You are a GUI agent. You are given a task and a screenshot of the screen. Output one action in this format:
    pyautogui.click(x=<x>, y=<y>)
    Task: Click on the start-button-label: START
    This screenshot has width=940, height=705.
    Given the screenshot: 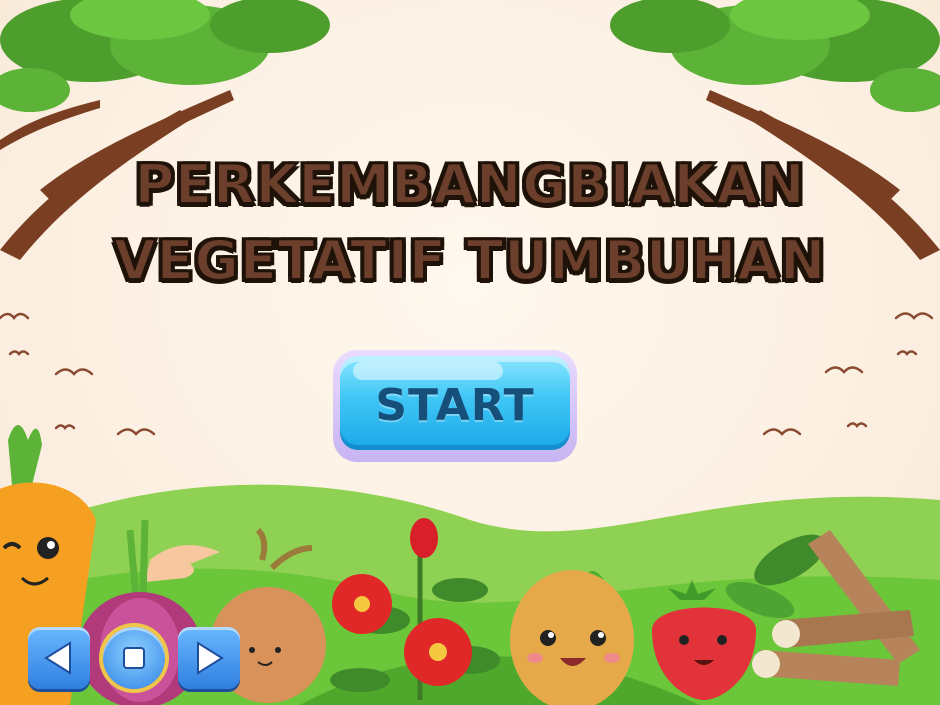 What is the action you would take?
    pyautogui.click(x=455, y=405)
    